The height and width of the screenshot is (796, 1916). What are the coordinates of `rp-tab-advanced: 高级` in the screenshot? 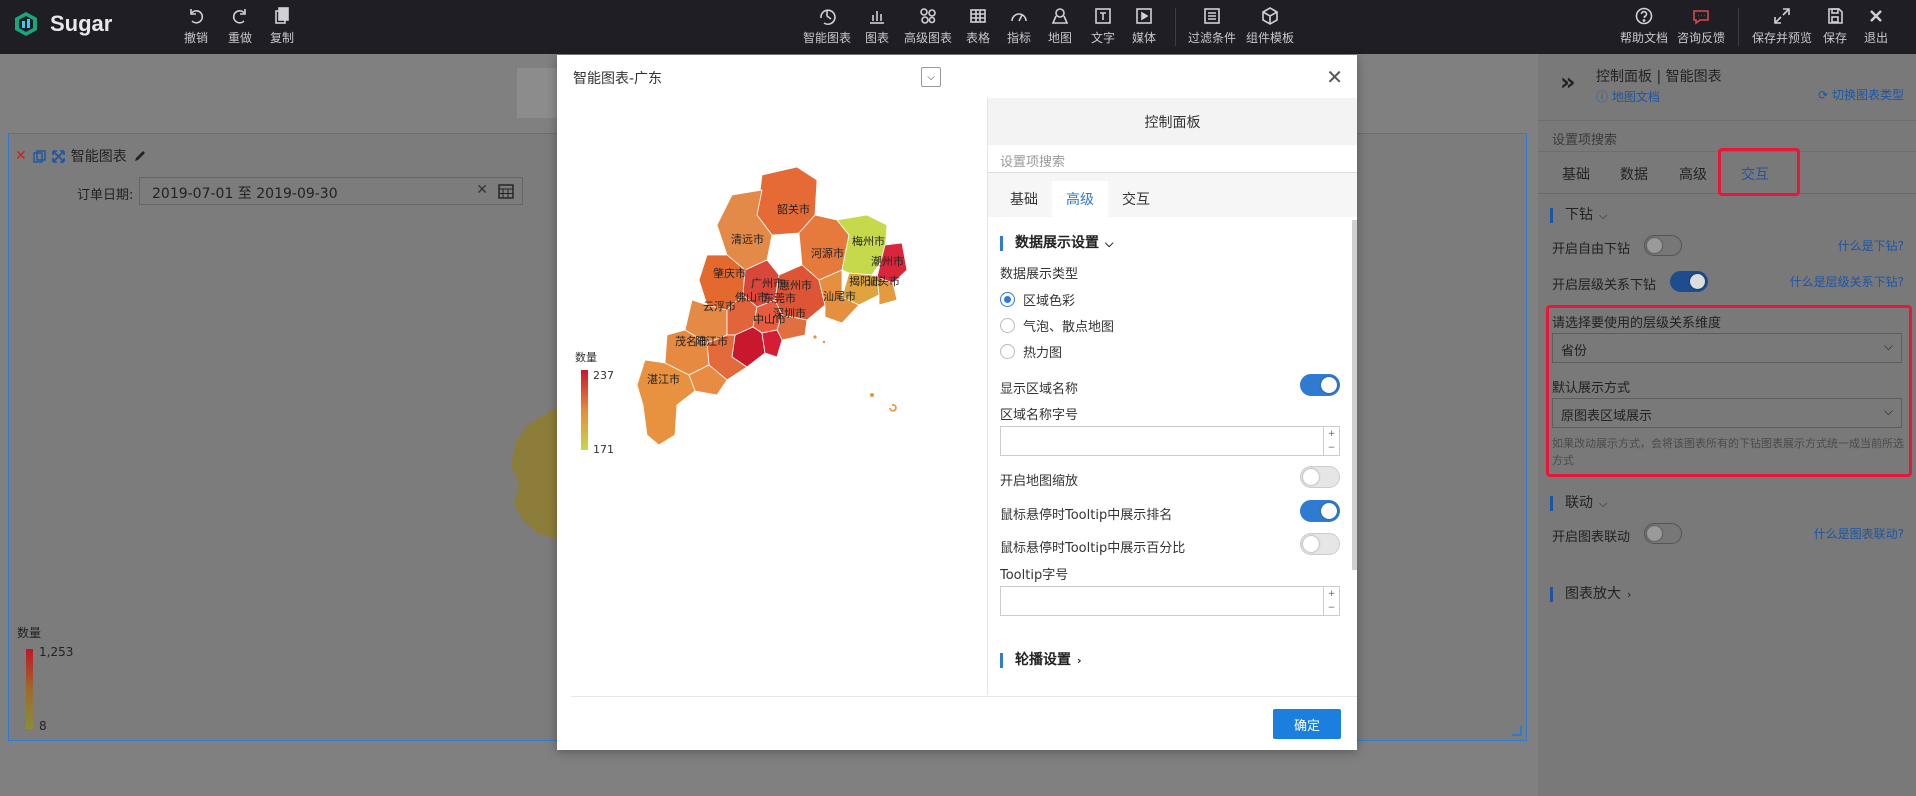 It's located at (1693, 174).